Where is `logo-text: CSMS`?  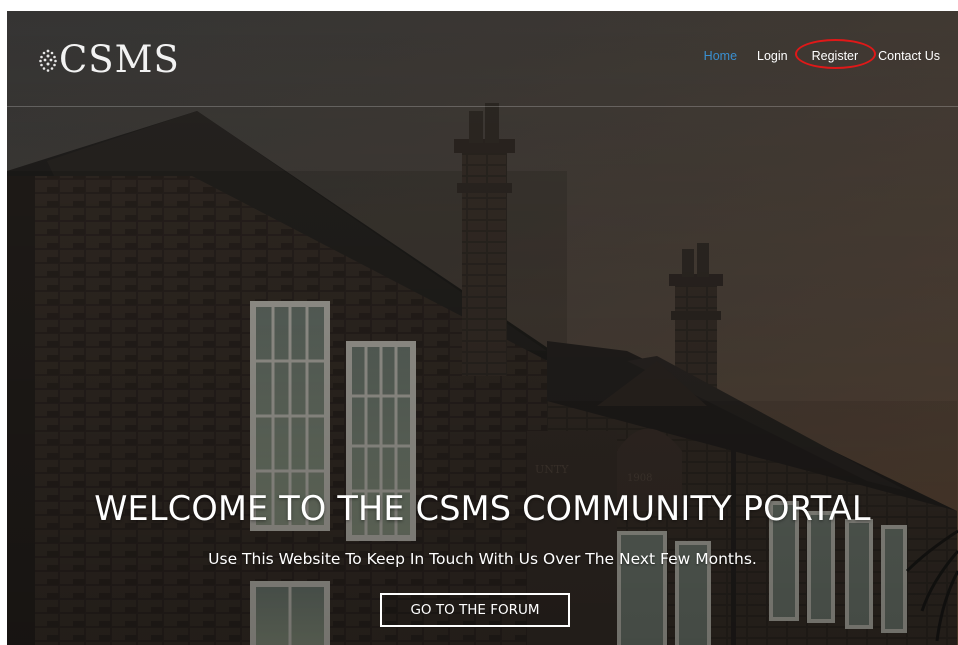 logo-text: CSMS is located at coordinates (119, 59).